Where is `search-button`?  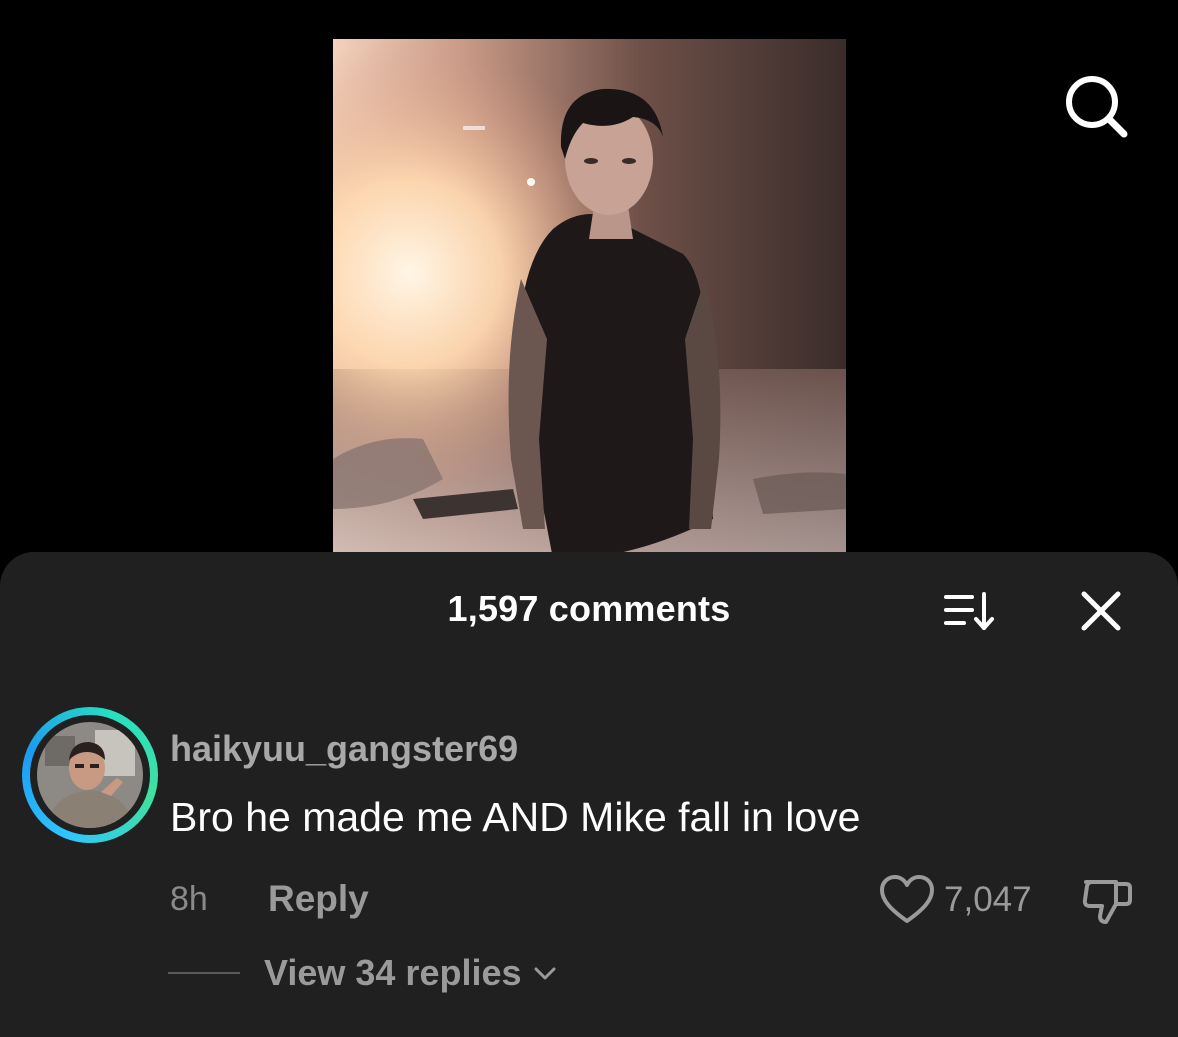
search-button is located at coordinates (1096, 106).